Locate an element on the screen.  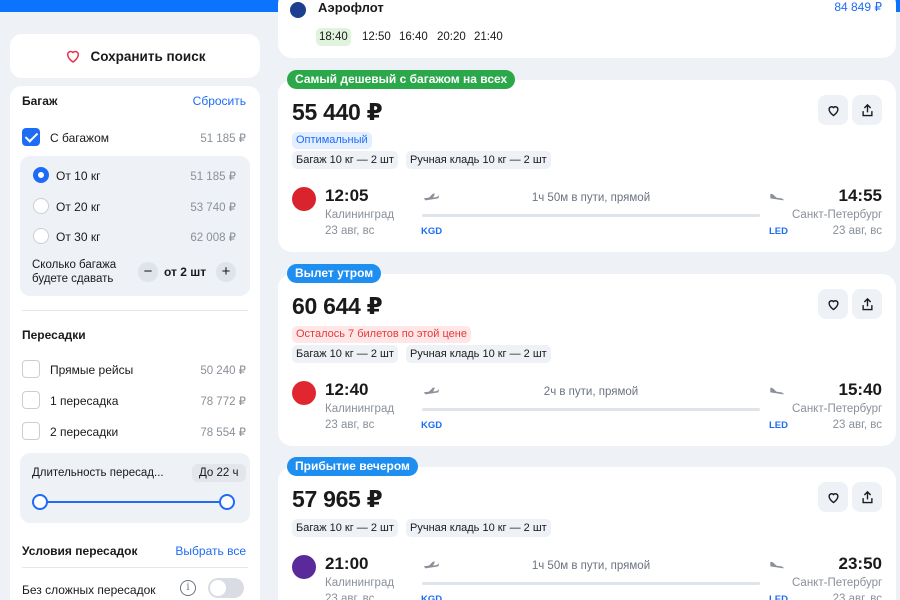
time-option: 21:40 is located at coordinates (488, 37).